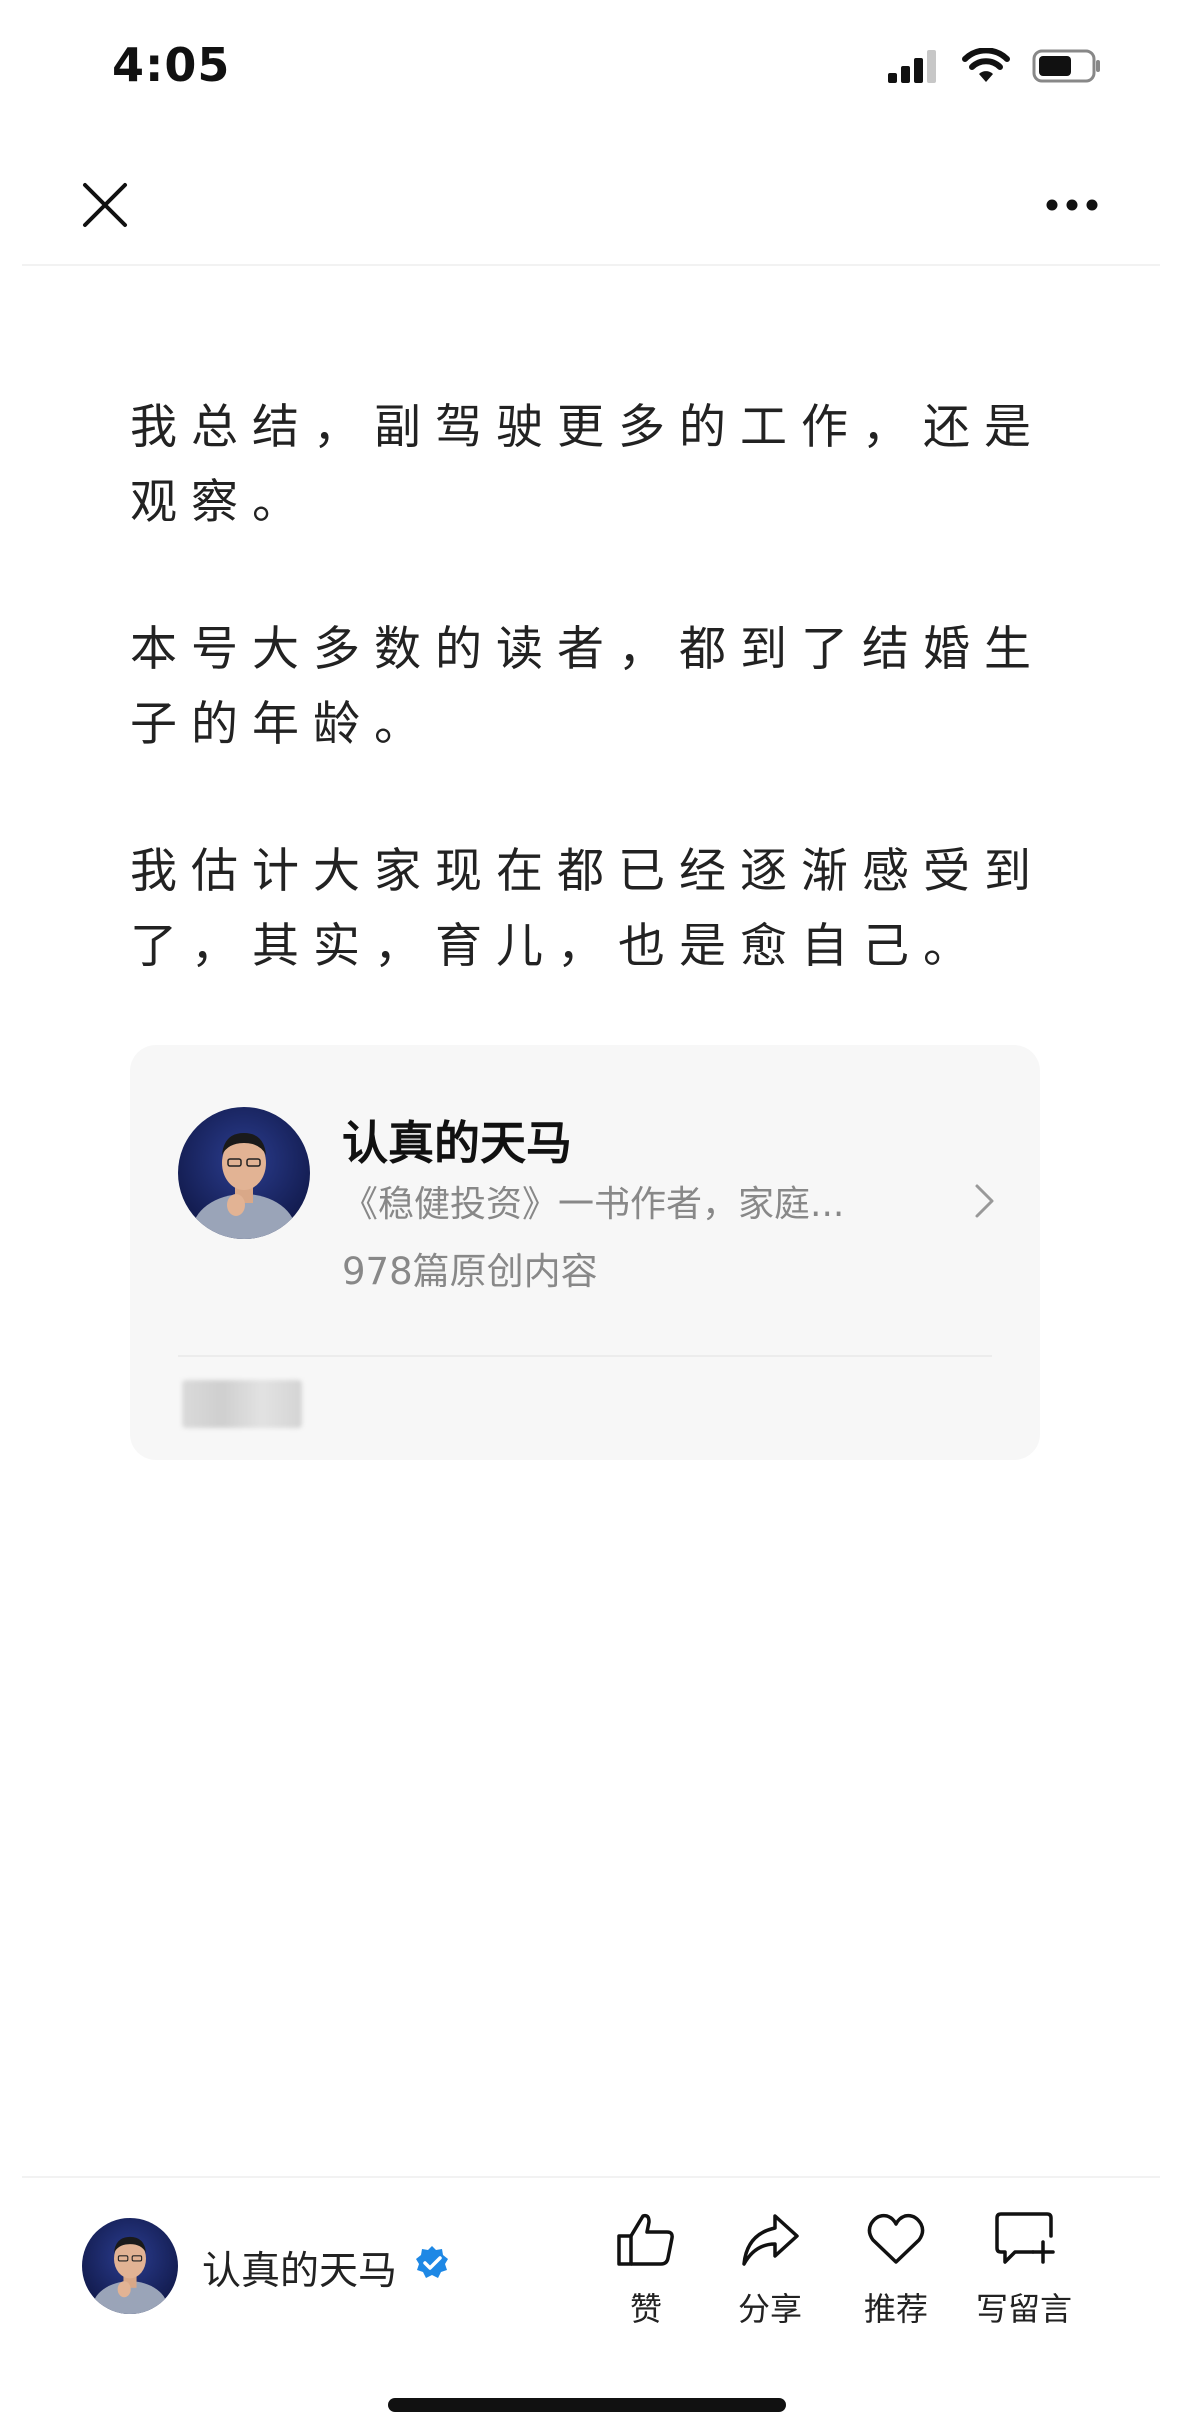 This screenshot has height=2436, width=1182. I want to click on verified-badge-icon, so click(432, 2265).